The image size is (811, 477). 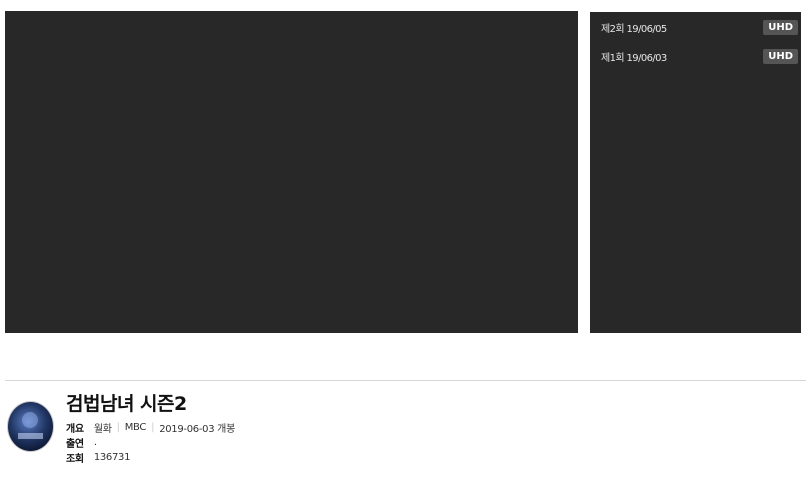 I want to click on views-key: 조회, so click(x=75, y=459).